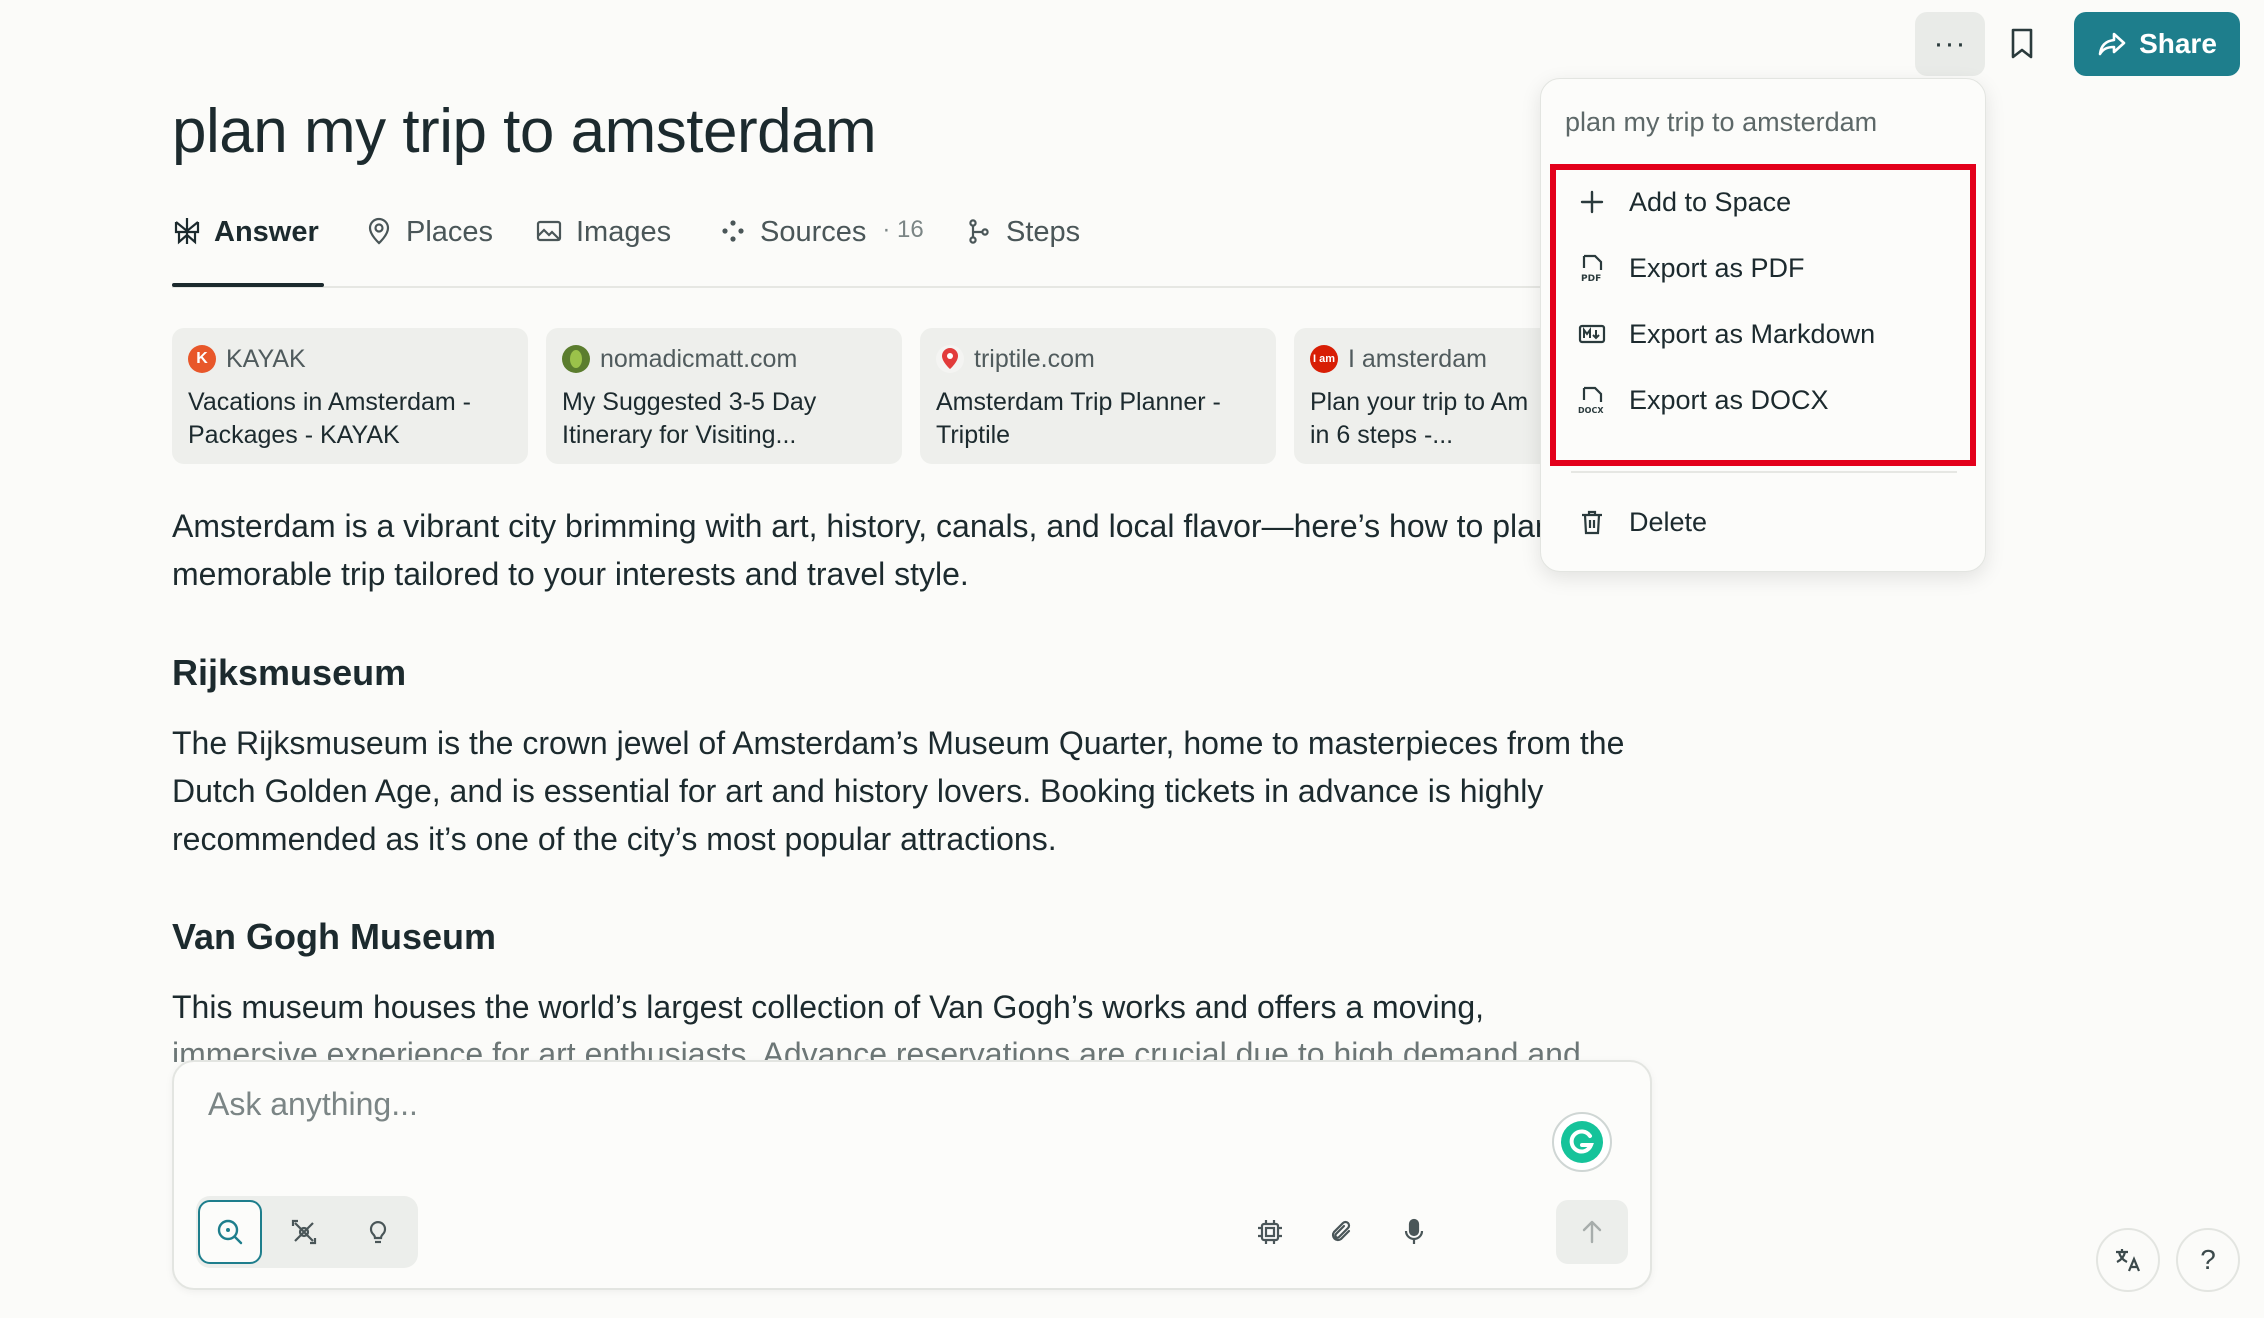  What do you see at coordinates (524, 131) in the screenshot?
I see `page-title: plan my trip to amsterdam` at bounding box center [524, 131].